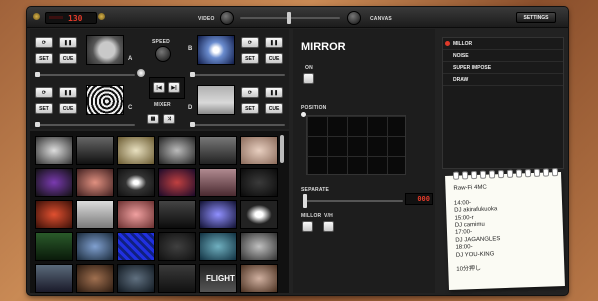 The height and width of the screenshot is (301, 598). I want to click on screw-icon, so click(36, 16).